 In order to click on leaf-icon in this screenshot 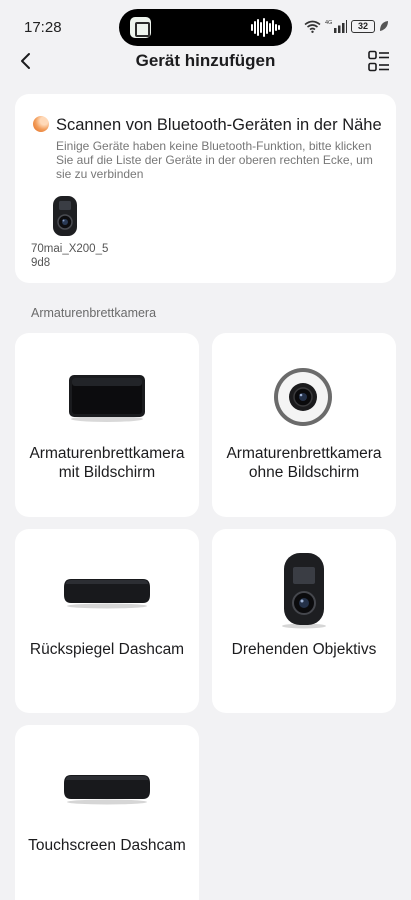, I will do `click(384, 26)`.